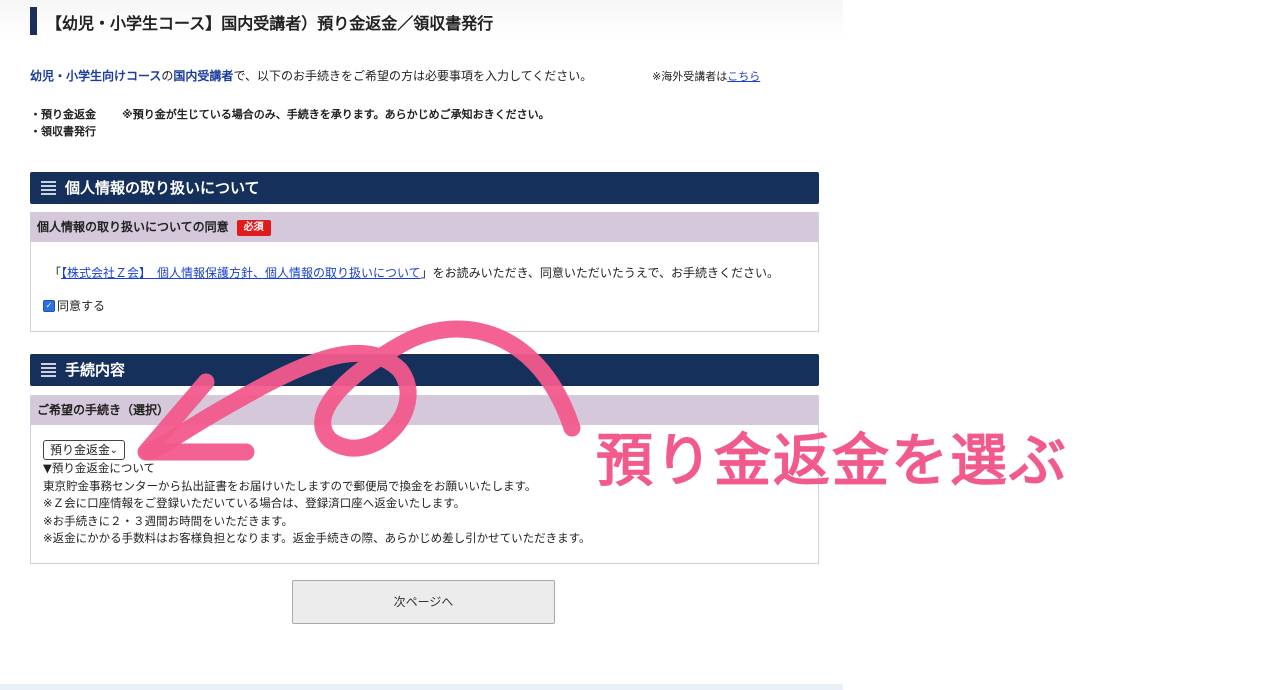 The width and height of the screenshot is (1280, 690). I want to click on overseas-link: こちら, so click(743, 76).